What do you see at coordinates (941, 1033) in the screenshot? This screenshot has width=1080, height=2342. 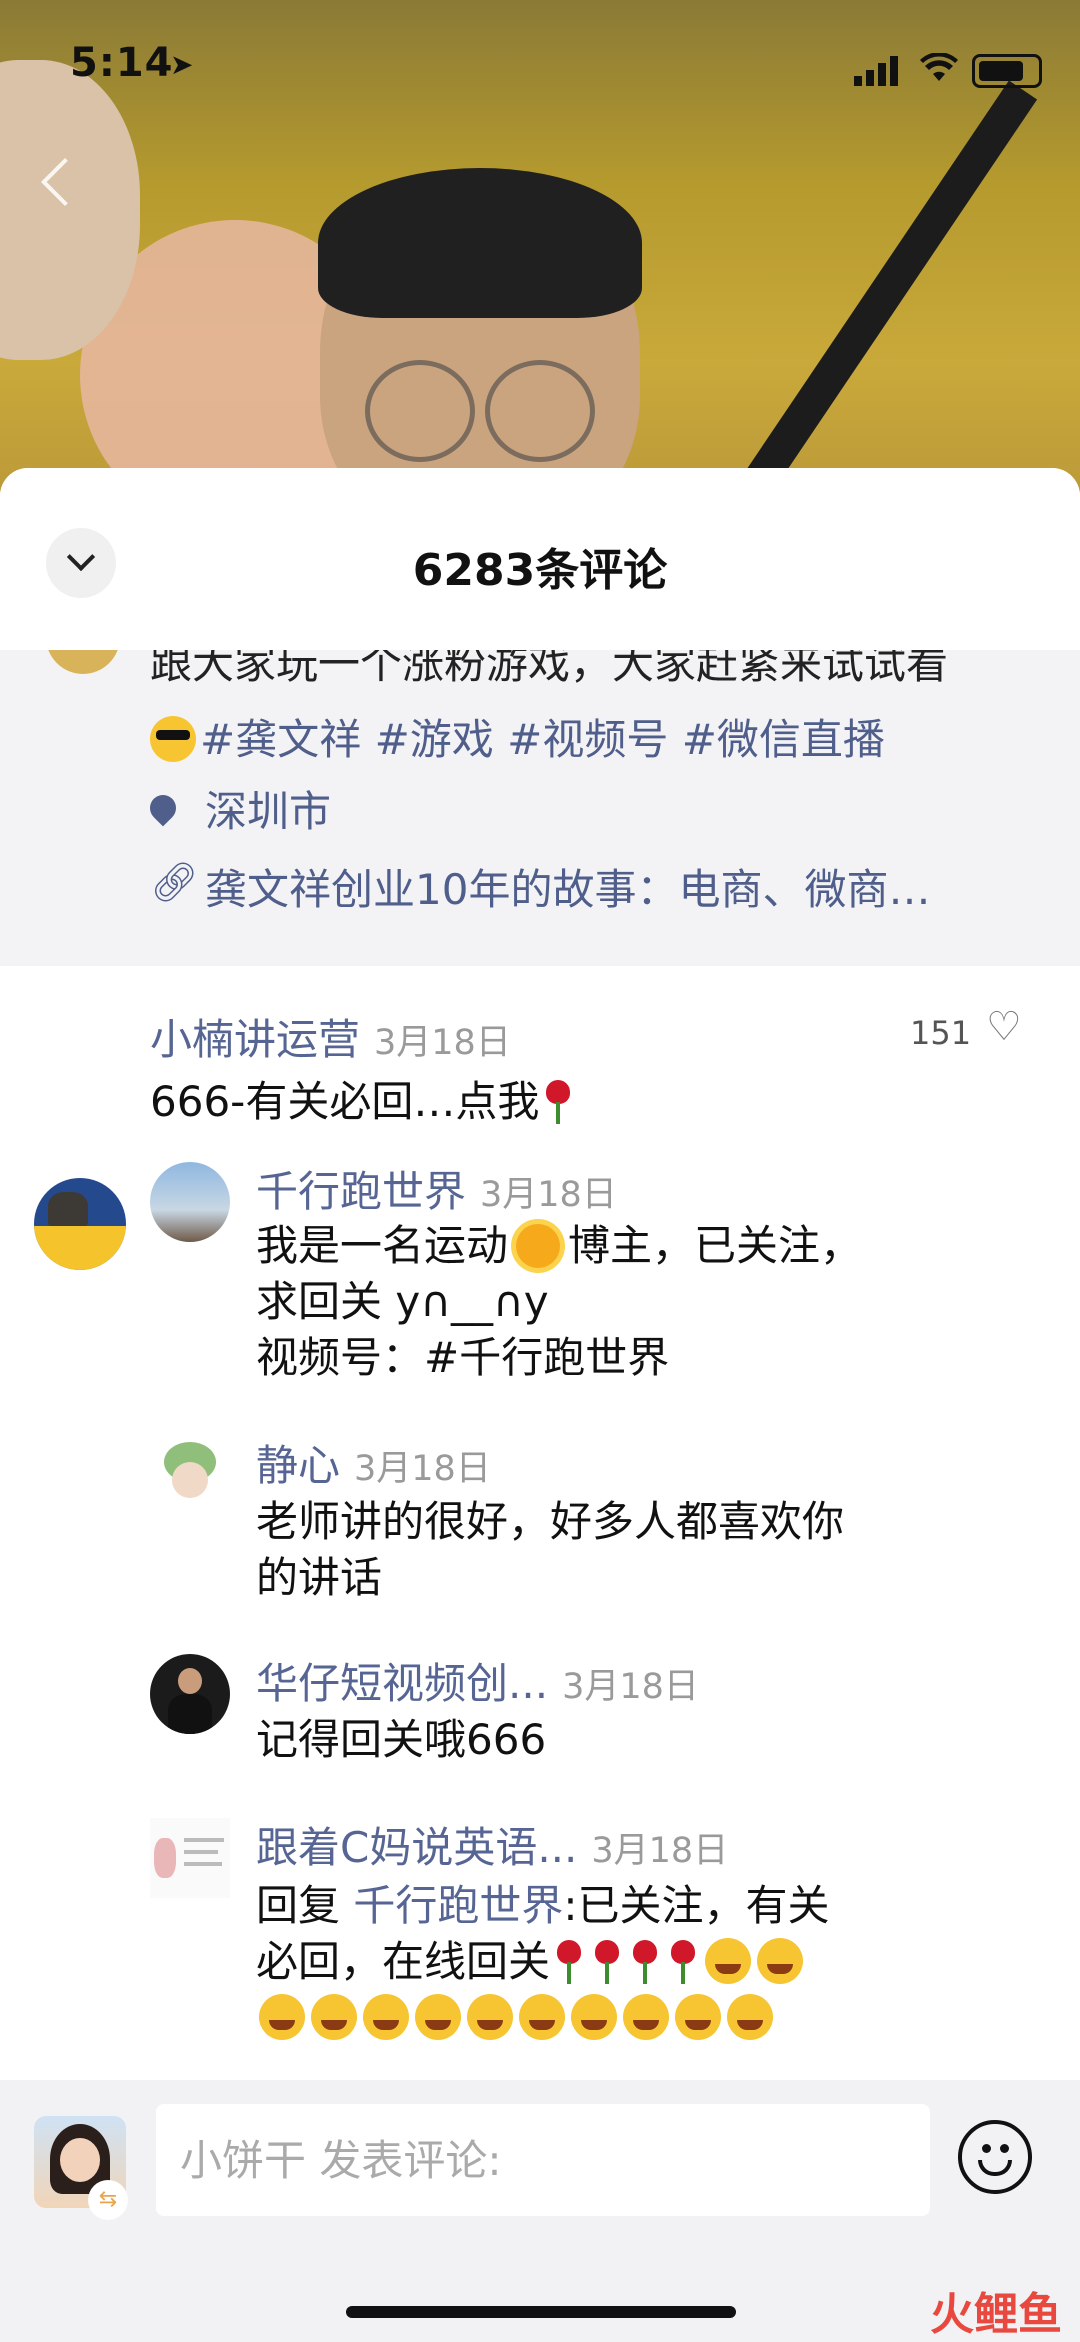 I see `like-count: 151` at bounding box center [941, 1033].